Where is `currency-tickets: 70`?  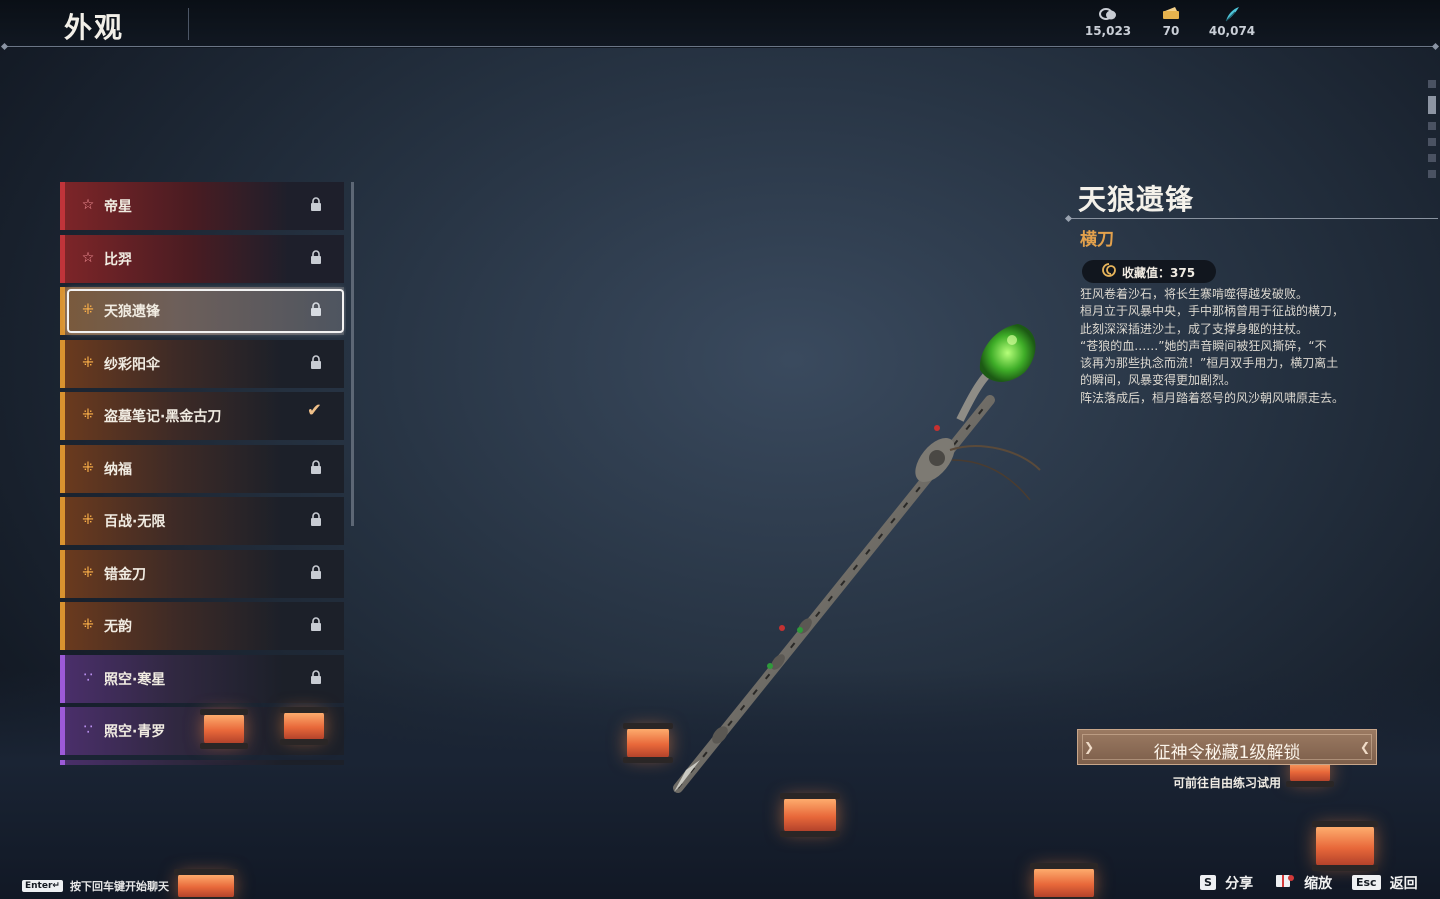 currency-tickets: 70 is located at coordinates (1171, 22).